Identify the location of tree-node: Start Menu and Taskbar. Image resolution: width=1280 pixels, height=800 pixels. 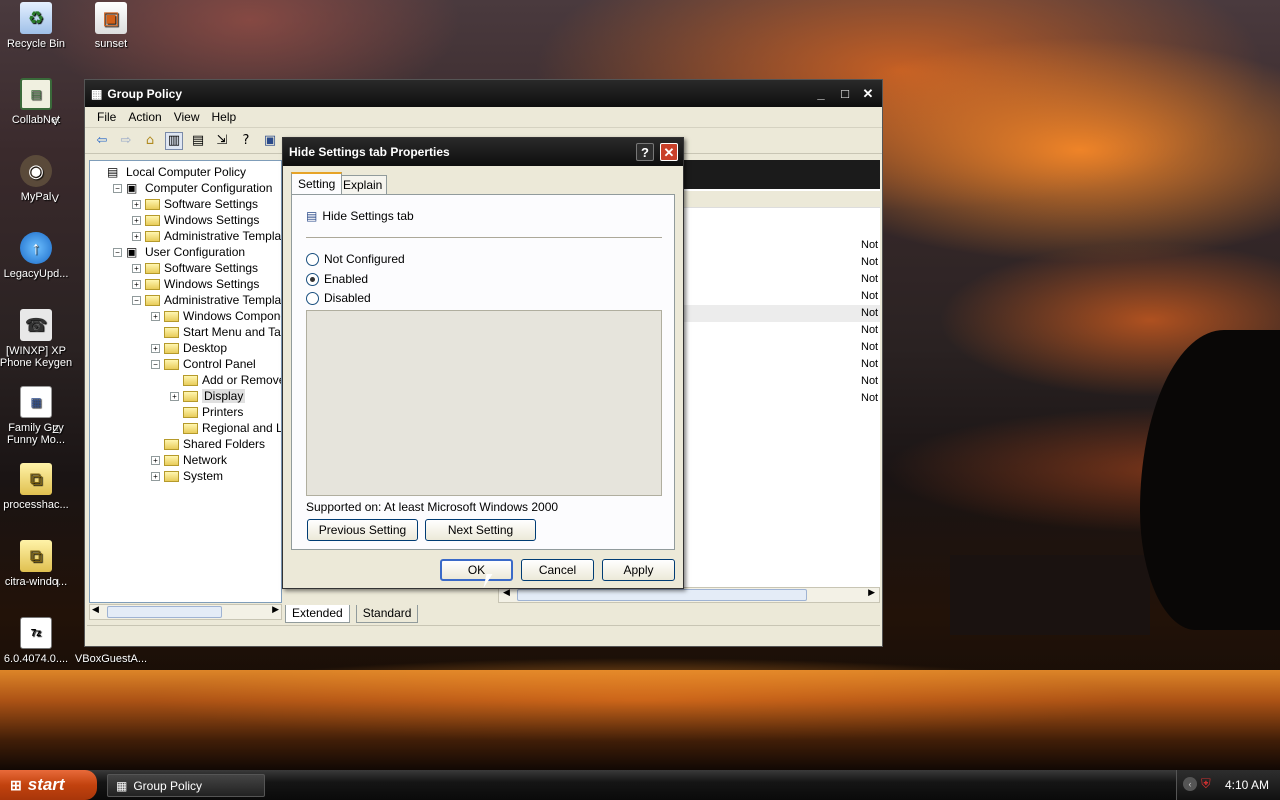
(216, 332).